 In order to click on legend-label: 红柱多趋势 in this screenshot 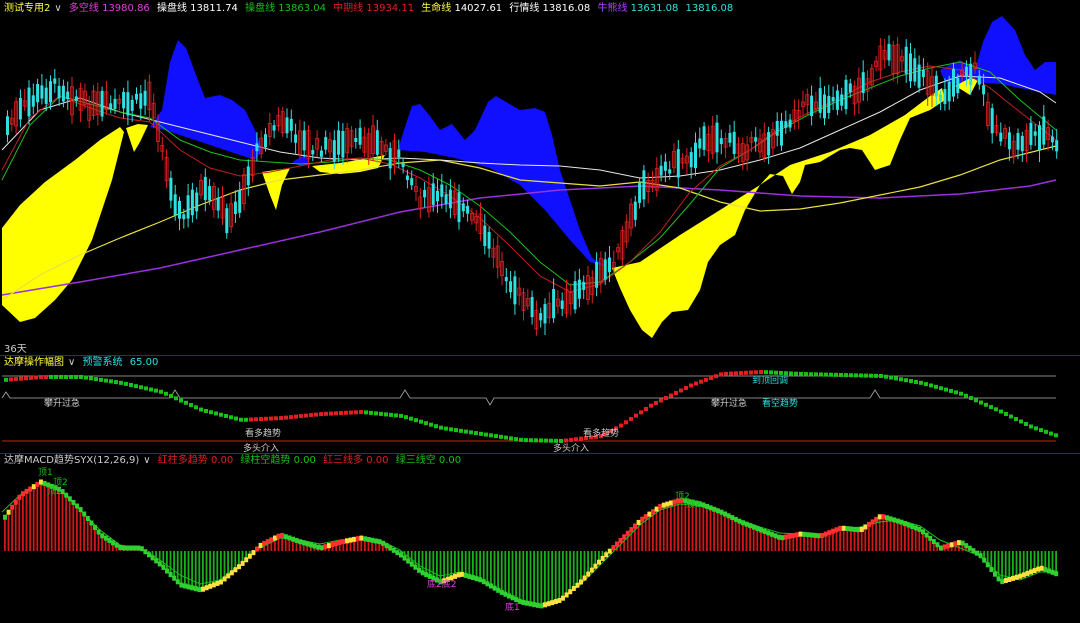, I will do `click(182, 460)`.